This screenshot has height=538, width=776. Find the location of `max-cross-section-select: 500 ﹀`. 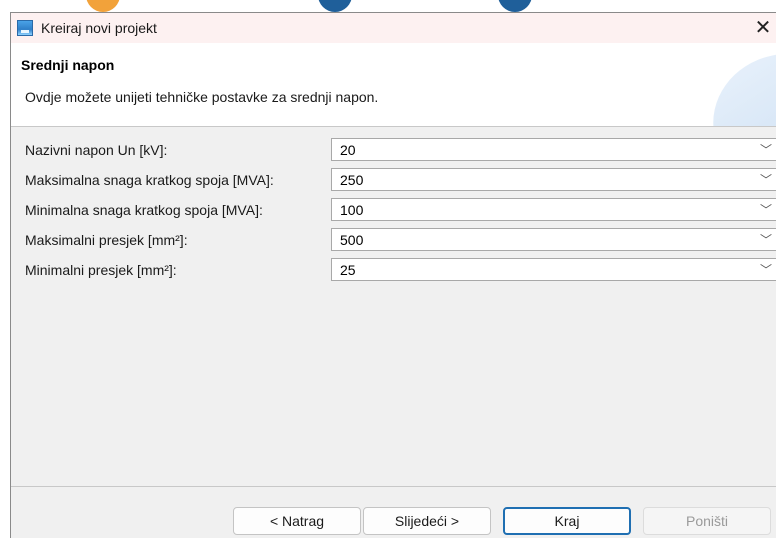

max-cross-section-select: 500 ﹀ is located at coordinates (553, 239).